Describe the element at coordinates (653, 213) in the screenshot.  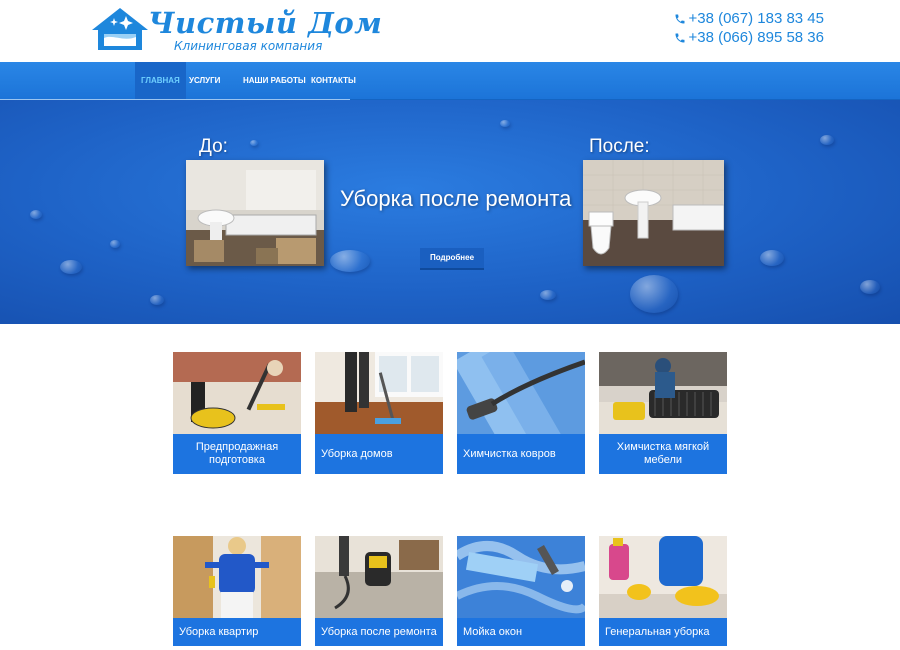
I see `after-photo` at that location.